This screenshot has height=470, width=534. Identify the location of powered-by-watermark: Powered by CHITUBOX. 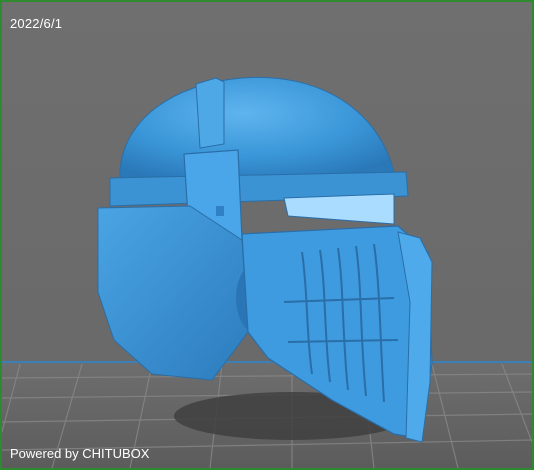
(80, 453).